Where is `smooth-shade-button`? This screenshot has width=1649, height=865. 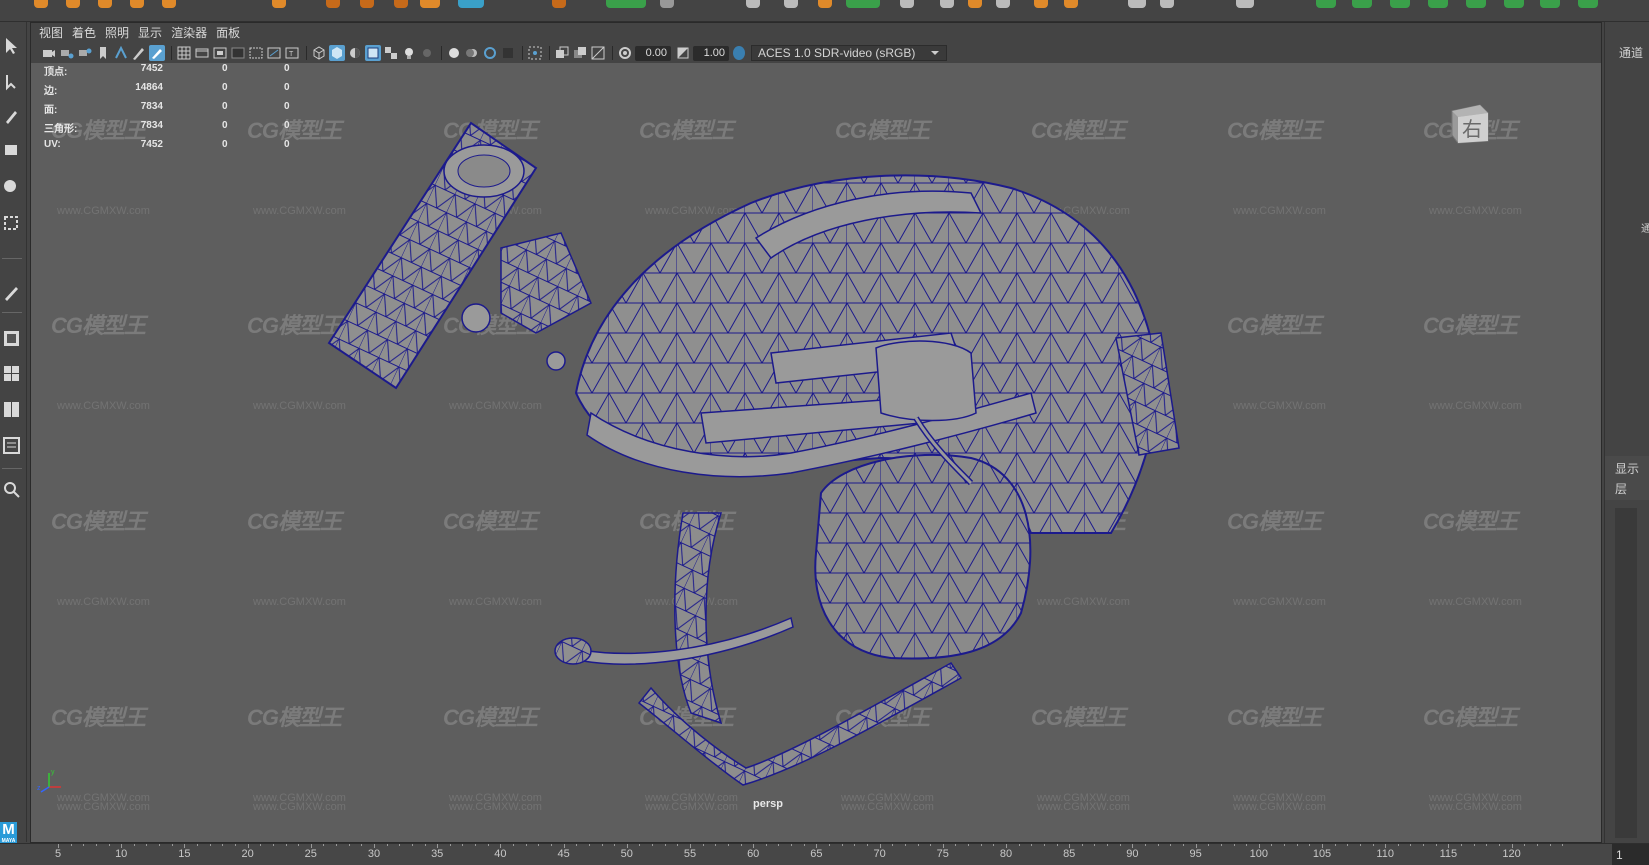
smooth-shade-button is located at coordinates (337, 53).